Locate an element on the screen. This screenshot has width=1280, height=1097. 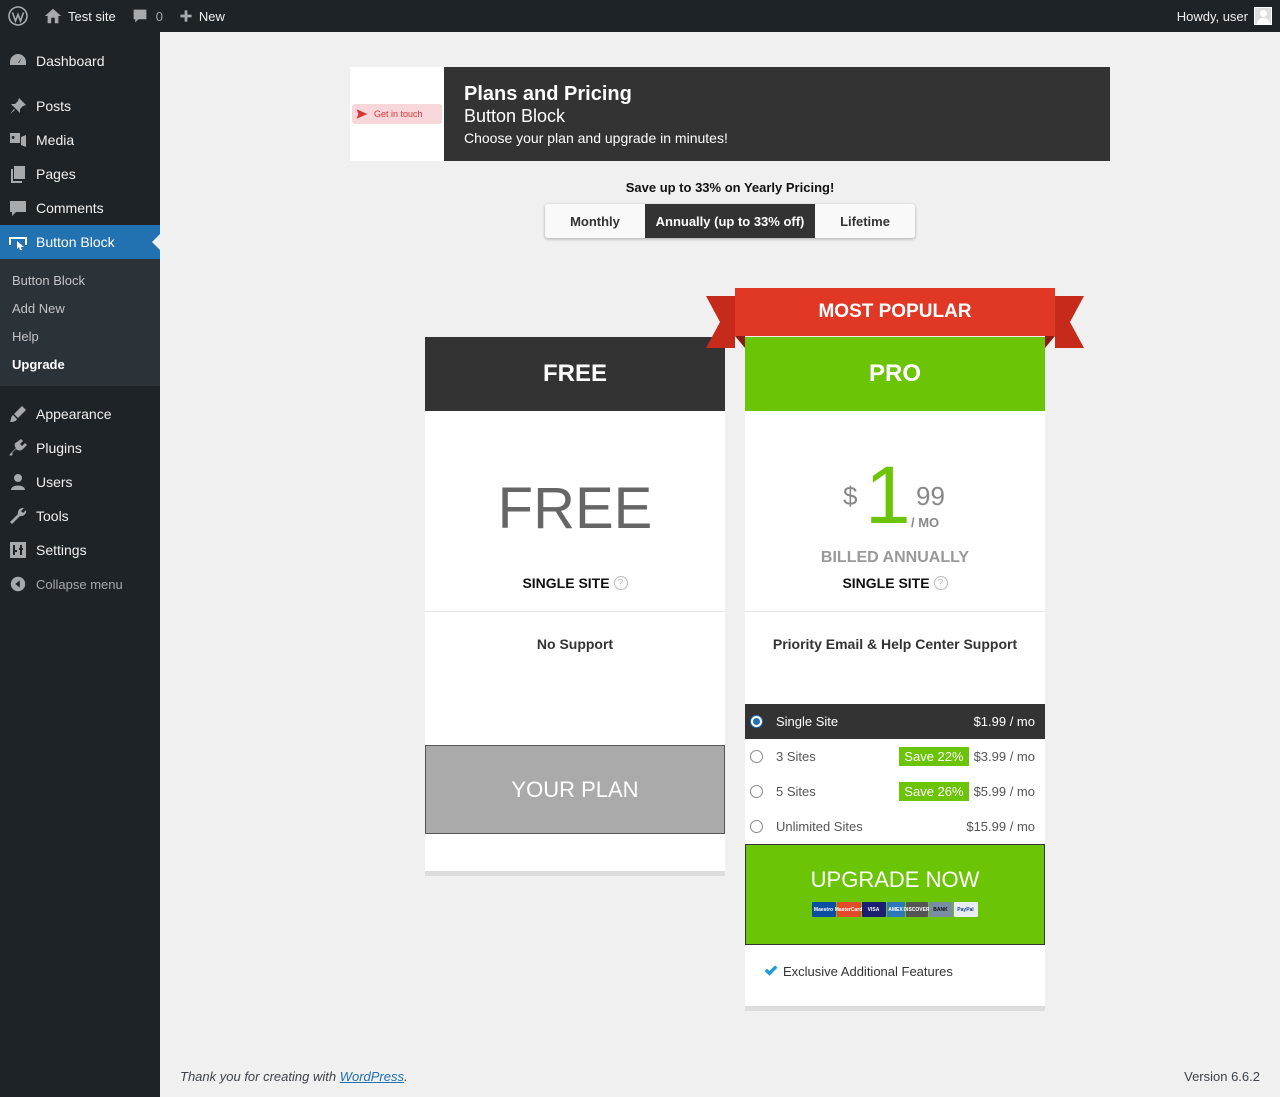
option-price: $15.99 / mo is located at coordinates (1000, 826).